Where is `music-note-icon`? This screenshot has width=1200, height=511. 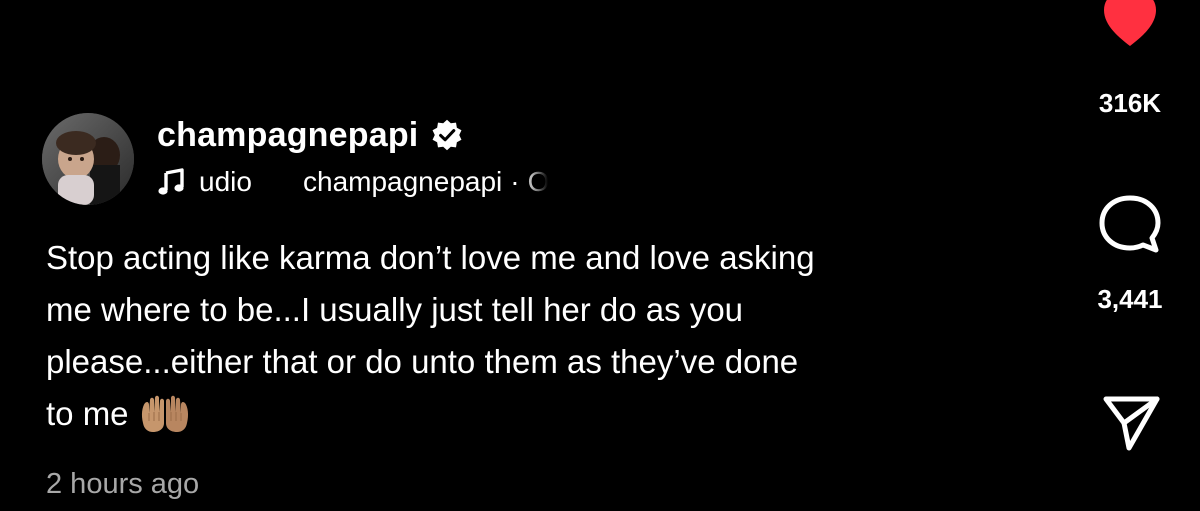
music-note-icon is located at coordinates (171, 181).